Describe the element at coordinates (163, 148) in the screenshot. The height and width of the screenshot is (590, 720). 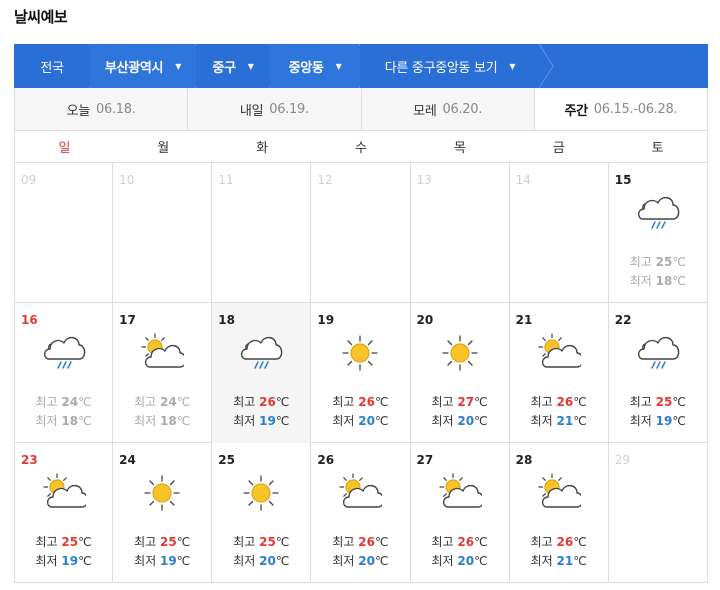
I see `weekday-label: 월` at that location.